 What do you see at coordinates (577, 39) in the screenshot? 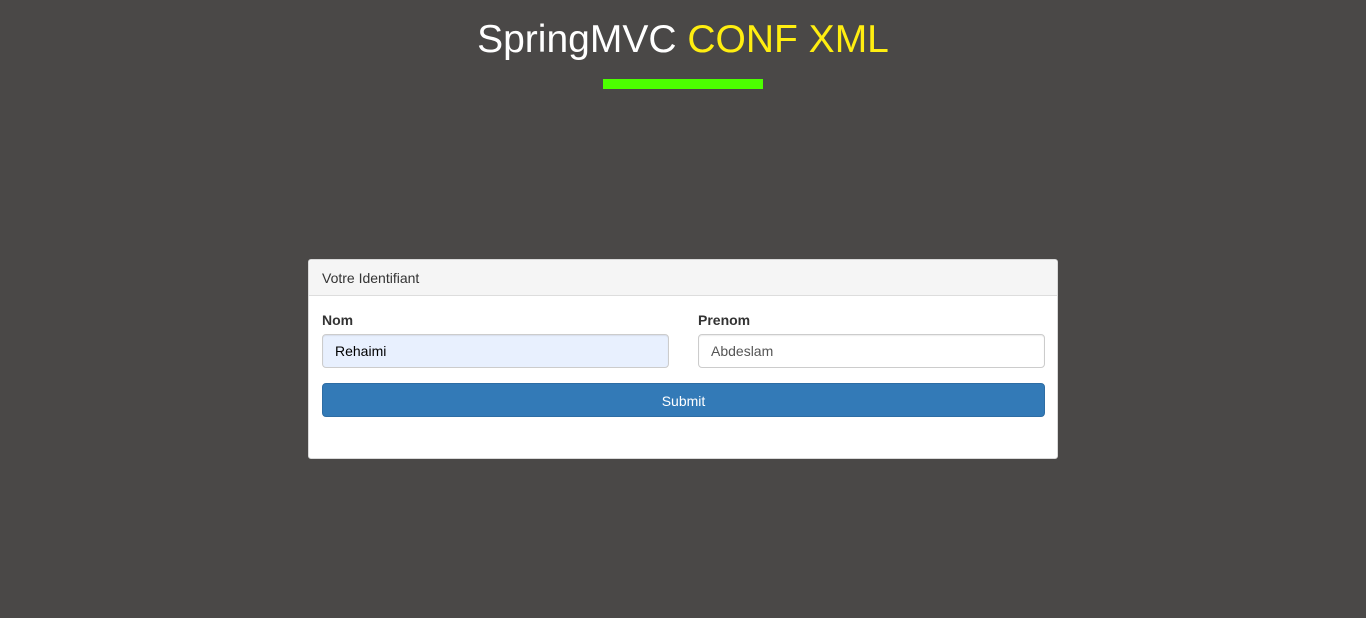
I see `title-primary: SpringMVC` at bounding box center [577, 39].